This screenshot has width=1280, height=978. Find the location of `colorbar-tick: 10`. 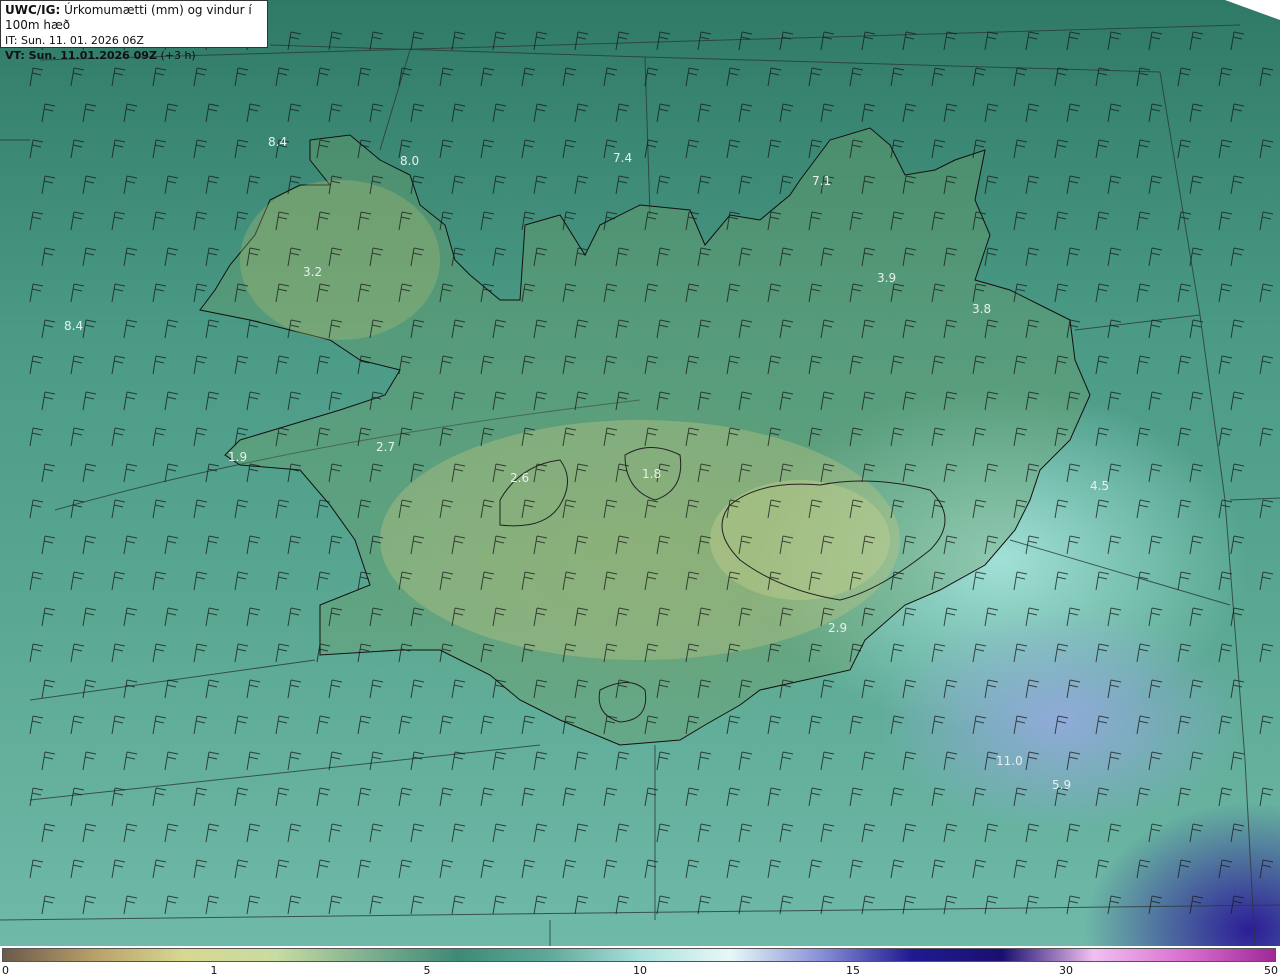

colorbar-tick: 10 is located at coordinates (640, 970).